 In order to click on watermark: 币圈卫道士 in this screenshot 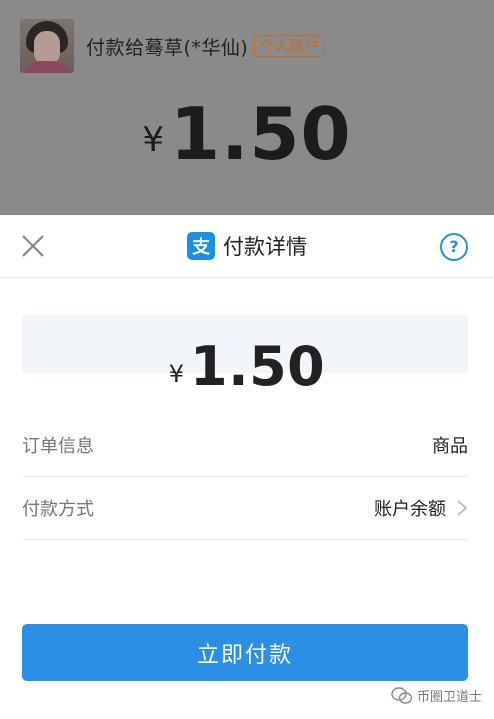, I will do `click(436, 695)`.